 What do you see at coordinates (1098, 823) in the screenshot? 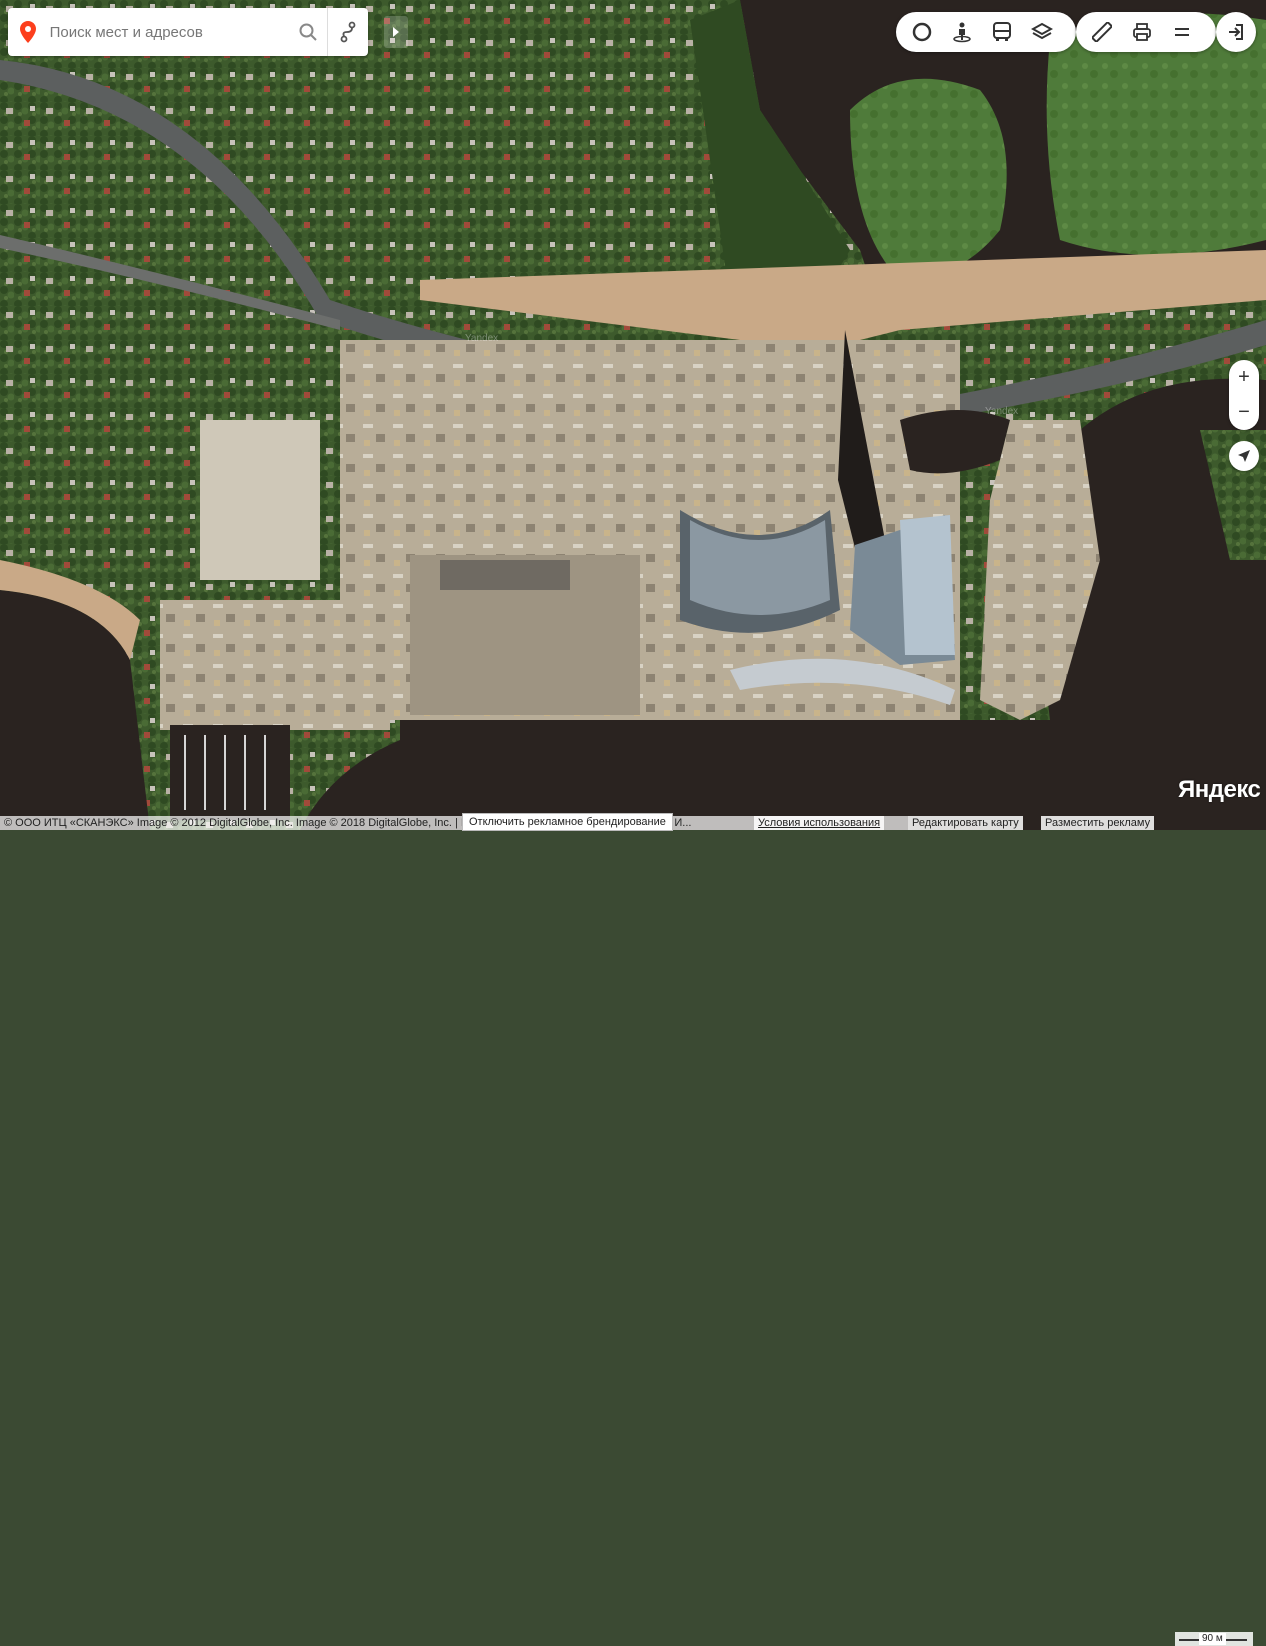
I see `advertise-link: Разместить рекламу` at bounding box center [1098, 823].